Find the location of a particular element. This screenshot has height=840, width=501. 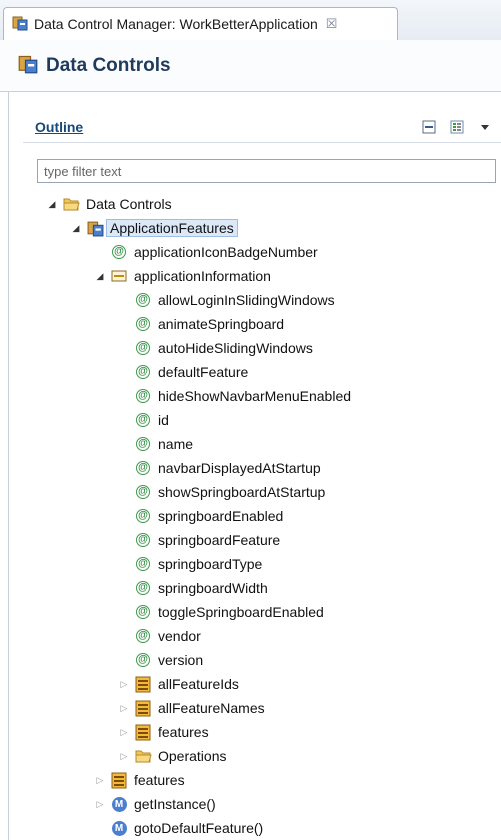

tree-item: ◢ Data Controls is located at coordinates (108, 204).